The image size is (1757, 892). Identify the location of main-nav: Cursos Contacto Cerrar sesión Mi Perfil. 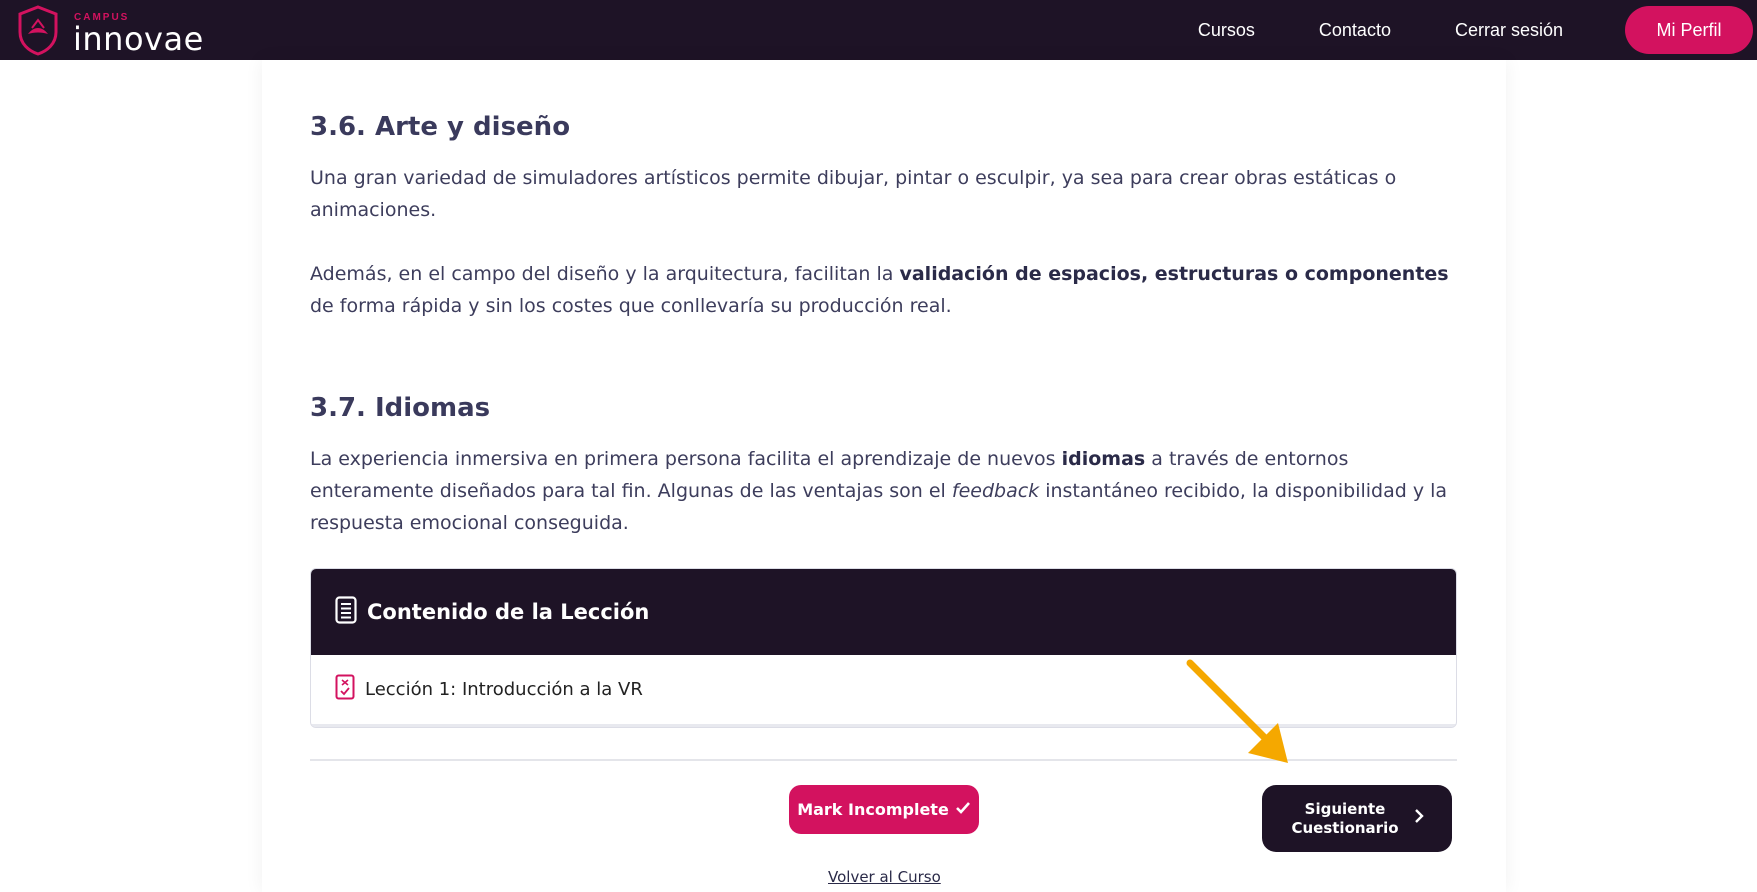
(1477, 30).